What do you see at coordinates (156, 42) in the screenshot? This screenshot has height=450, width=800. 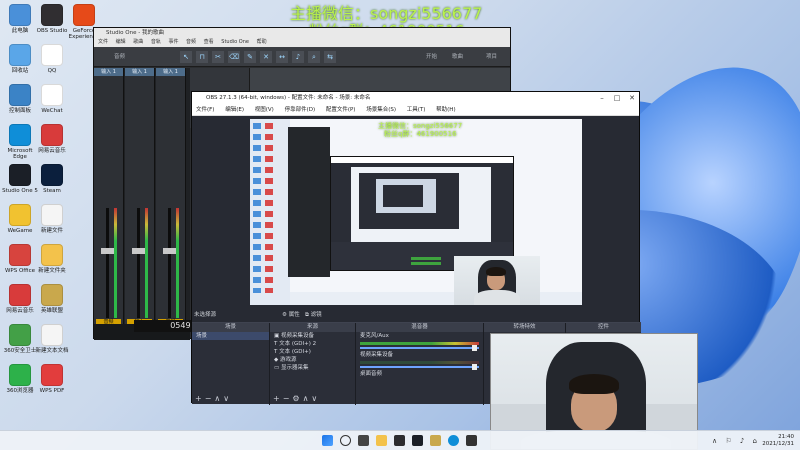 I see `studio-menu-track: 音轨` at bounding box center [156, 42].